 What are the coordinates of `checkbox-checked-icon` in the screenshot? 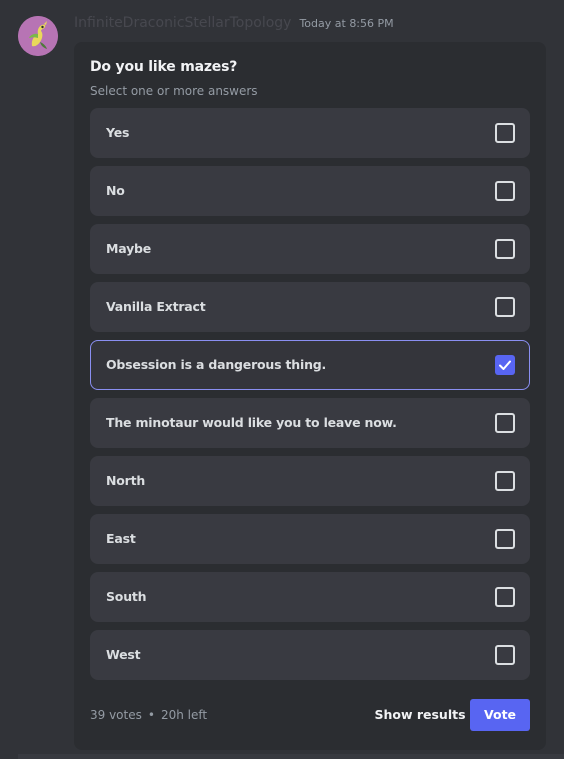 It's located at (505, 365).